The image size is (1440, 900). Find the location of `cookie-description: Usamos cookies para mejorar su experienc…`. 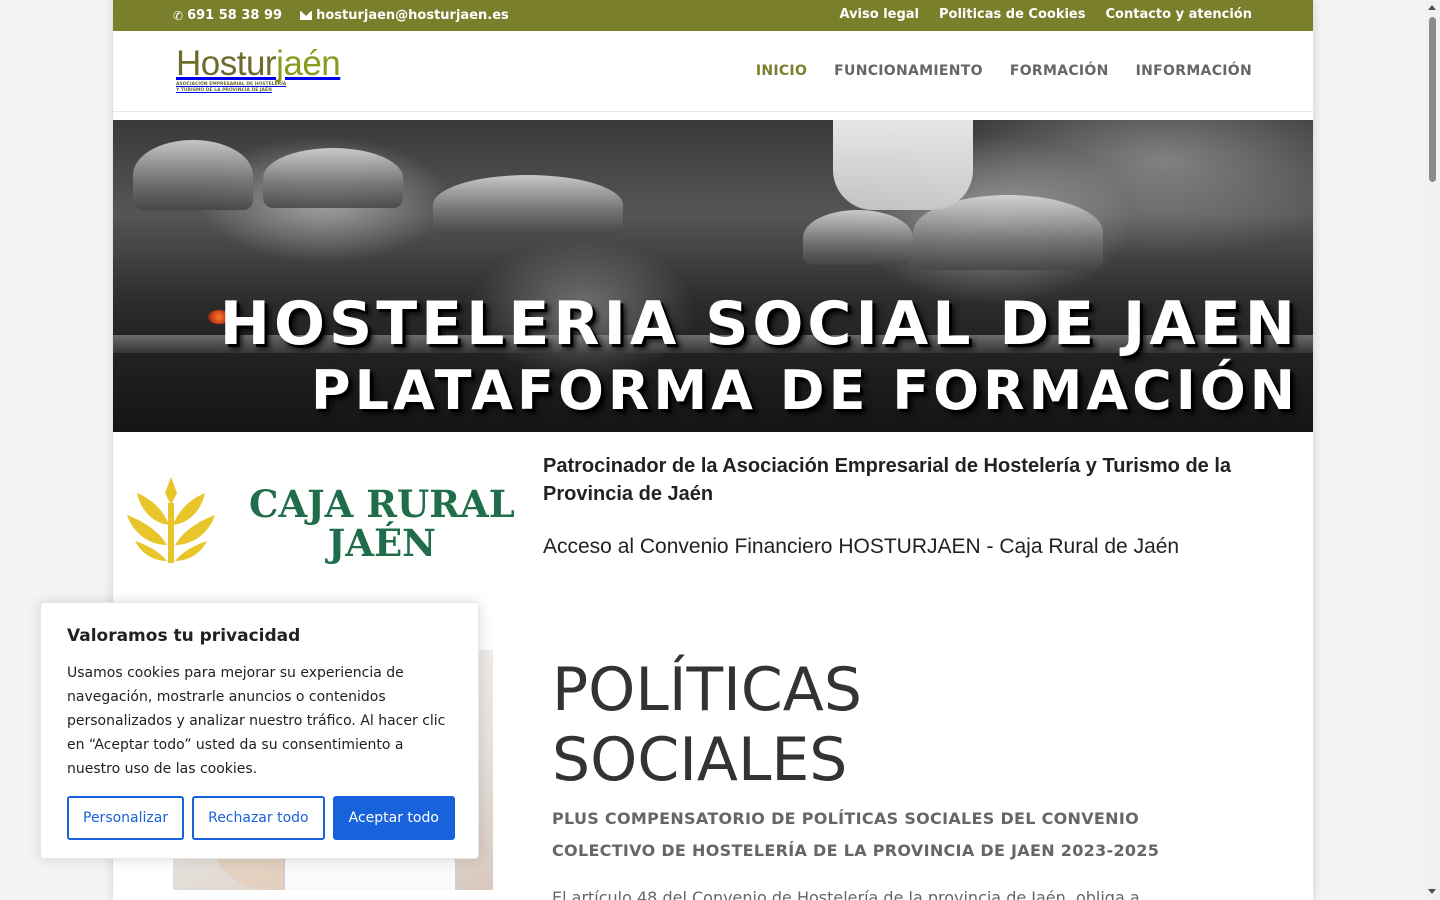

cookie-description: Usamos cookies para mejorar su experienc… is located at coordinates (256, 721).